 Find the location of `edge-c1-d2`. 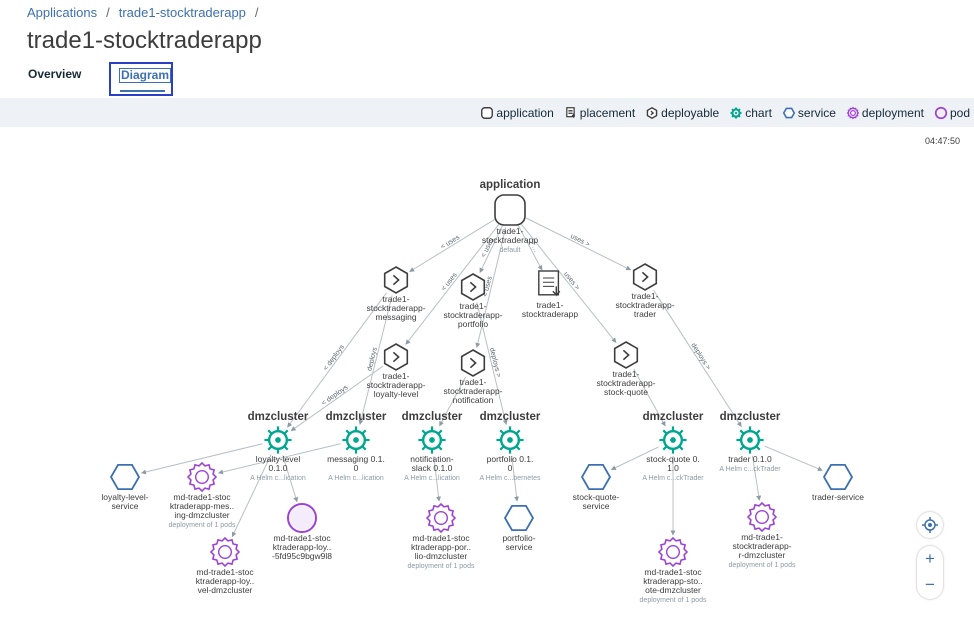

edge-c1-d2 is located at coordinates (251, 496).